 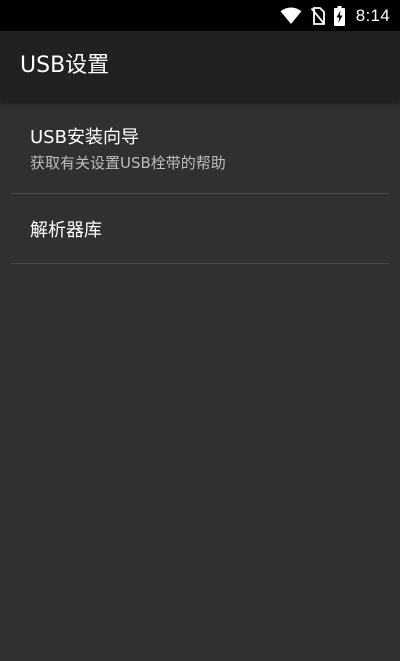 I want to click on pref-parser-library: 解析器库, so click(x=200, y=229).